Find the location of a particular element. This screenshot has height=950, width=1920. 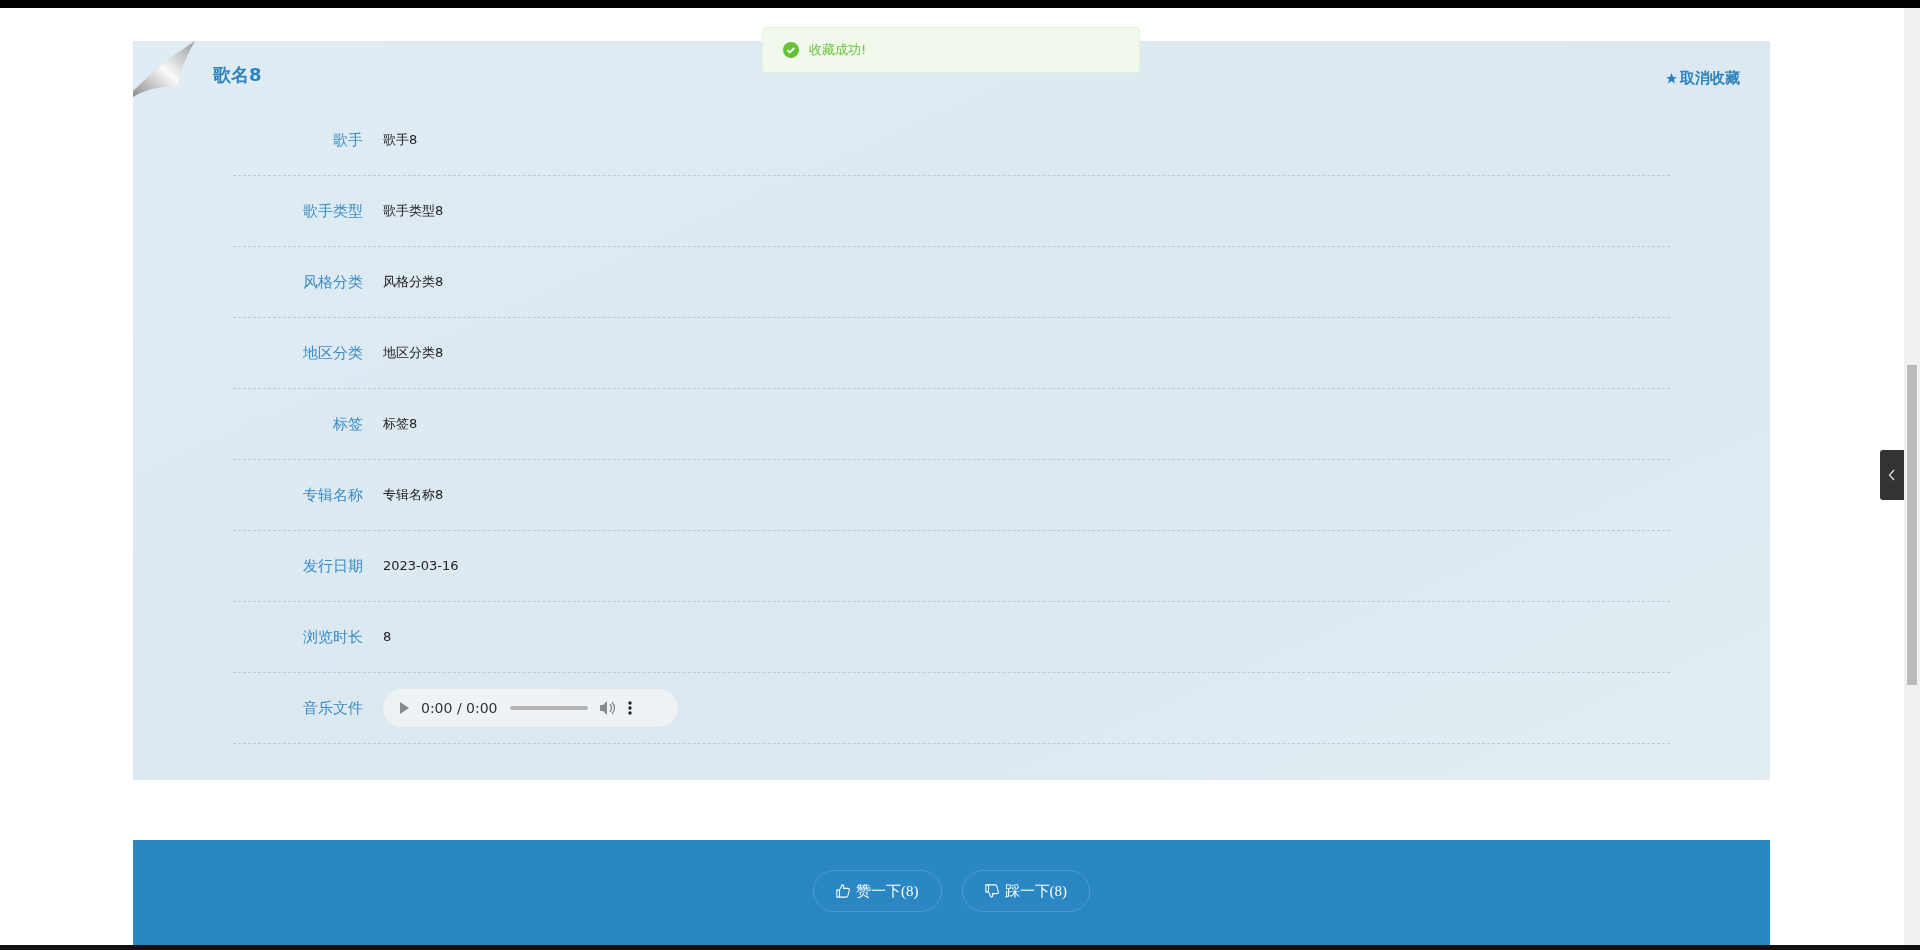

field-label: 音乐文件 is located at coordinates (332, 708).